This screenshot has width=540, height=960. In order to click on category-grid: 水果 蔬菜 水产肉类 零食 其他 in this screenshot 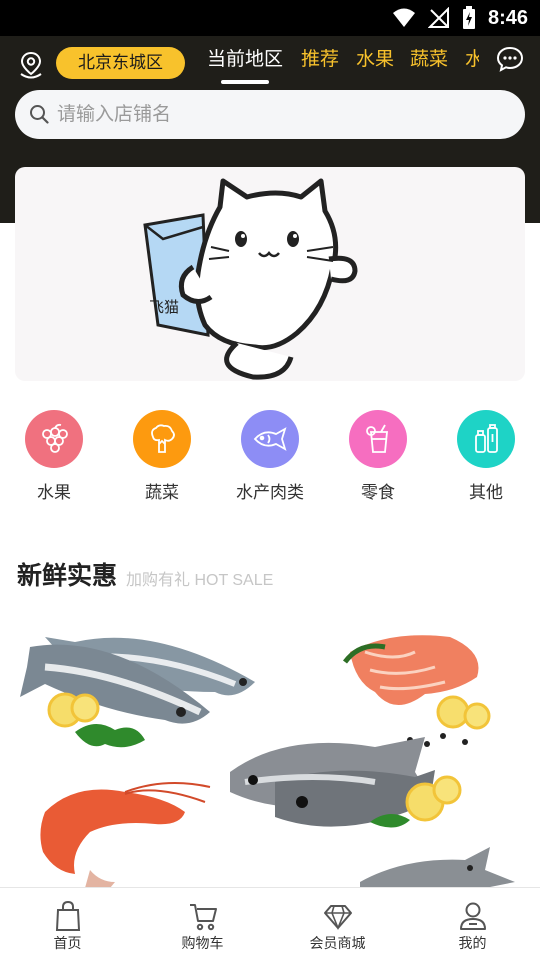, I will do `click(270, 457)`.